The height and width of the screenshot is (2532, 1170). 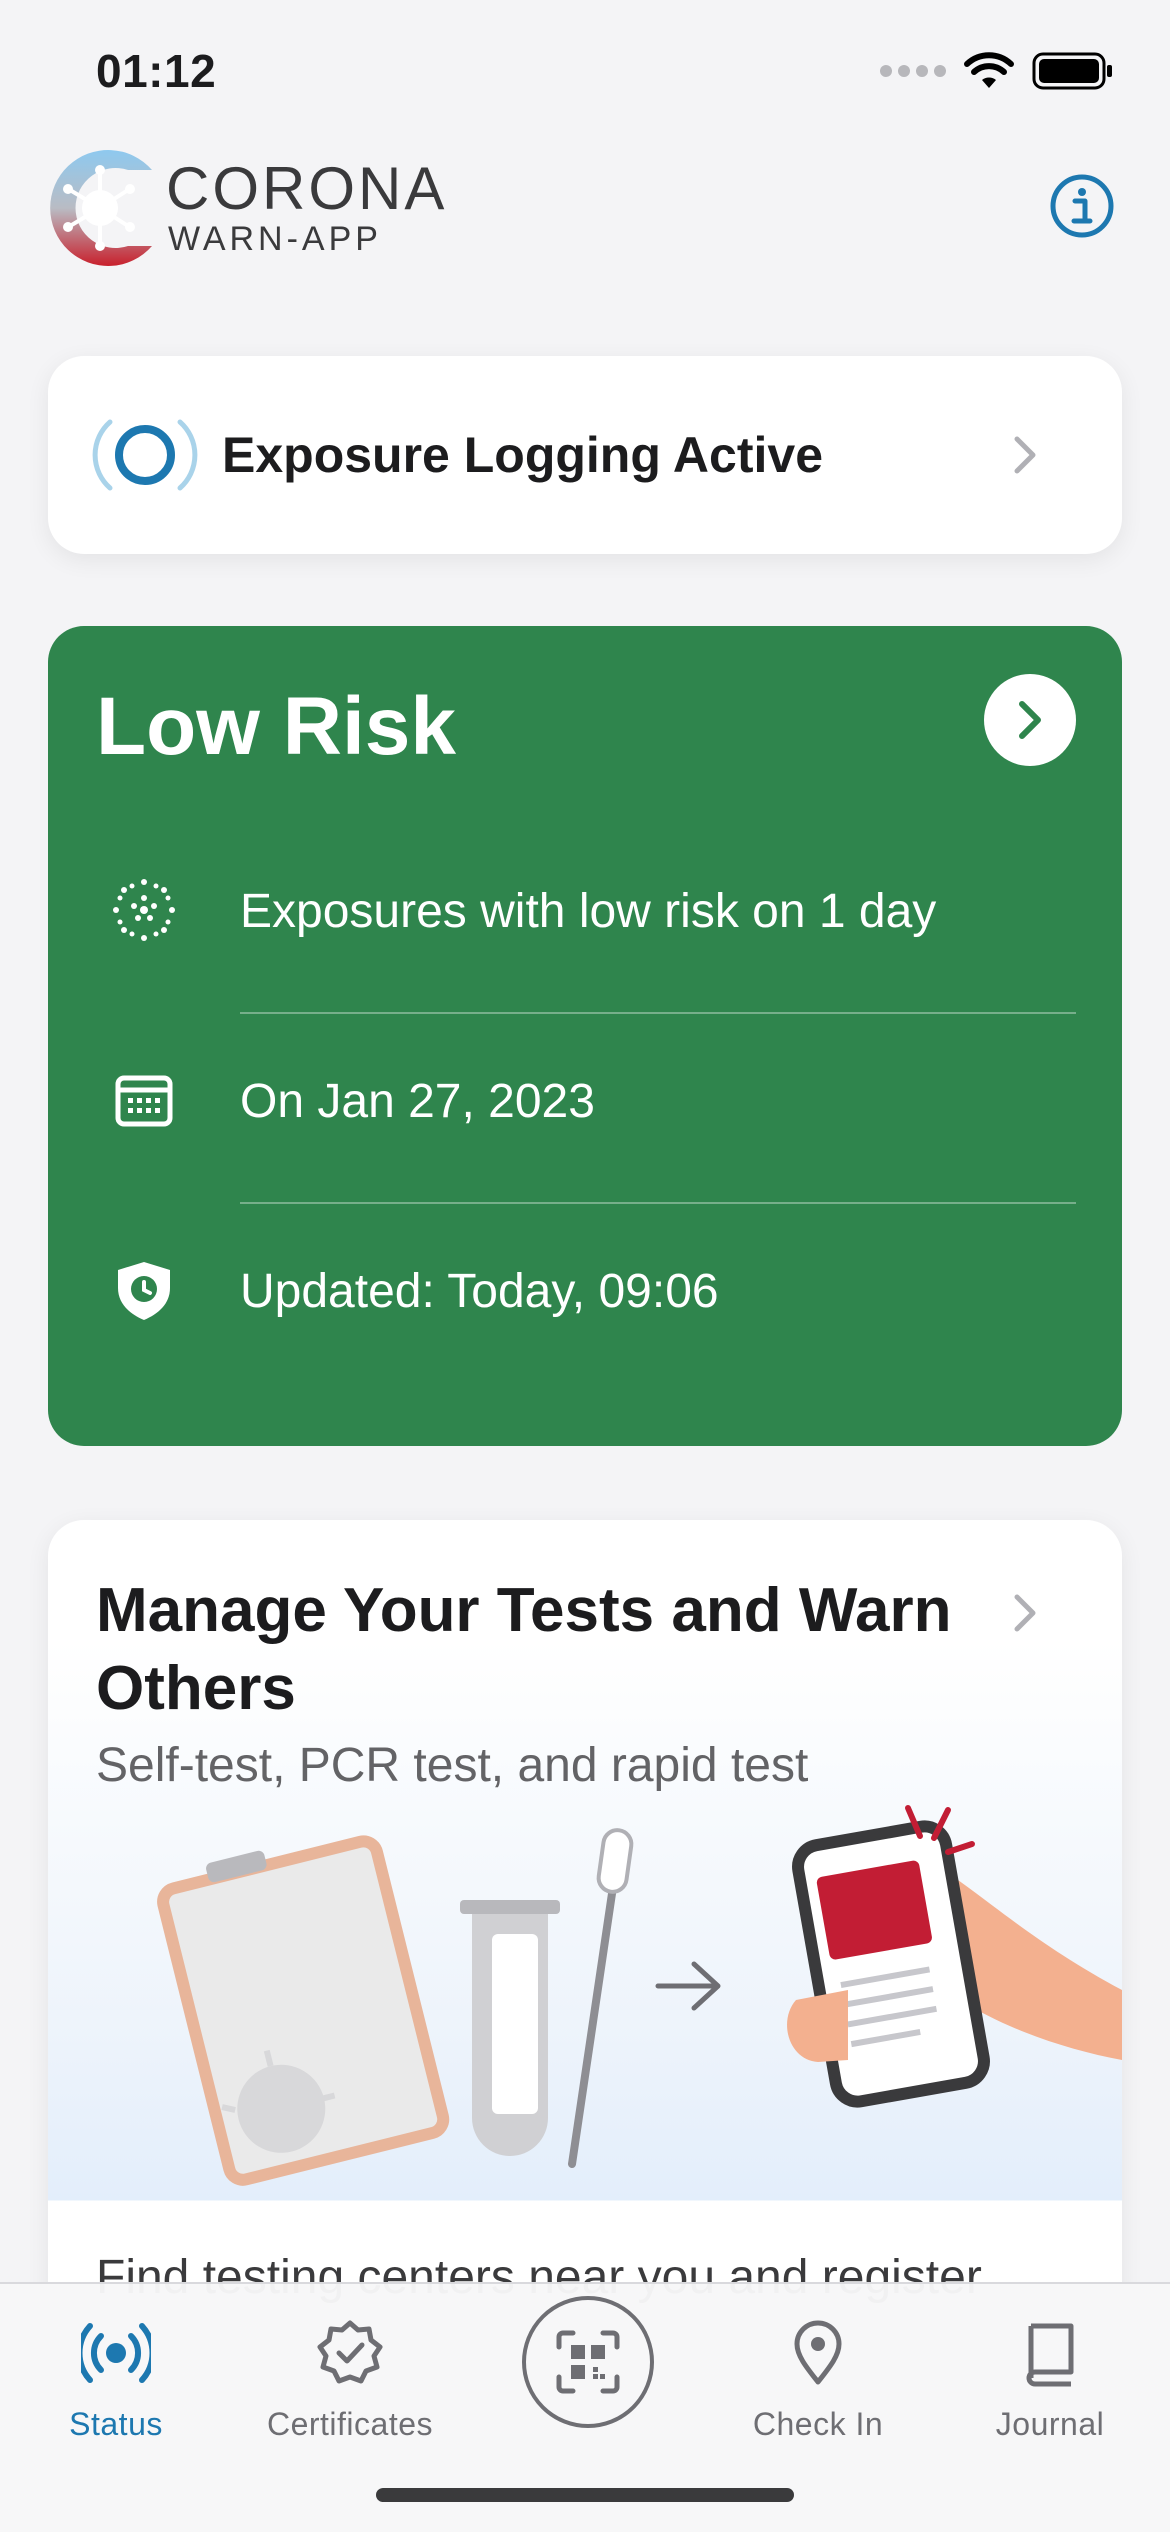 I want to click on manage-tests-title: Manage Your Tests and Warn Others, so click(x=524, y=1649).